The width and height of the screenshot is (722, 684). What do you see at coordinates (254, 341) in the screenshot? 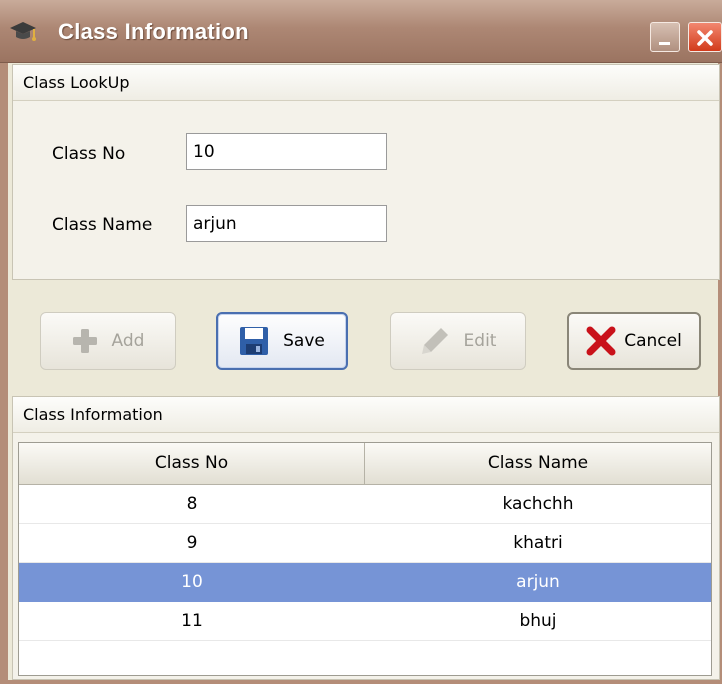
I see `floppy-disk-icon` at bounding box center [254, 341].